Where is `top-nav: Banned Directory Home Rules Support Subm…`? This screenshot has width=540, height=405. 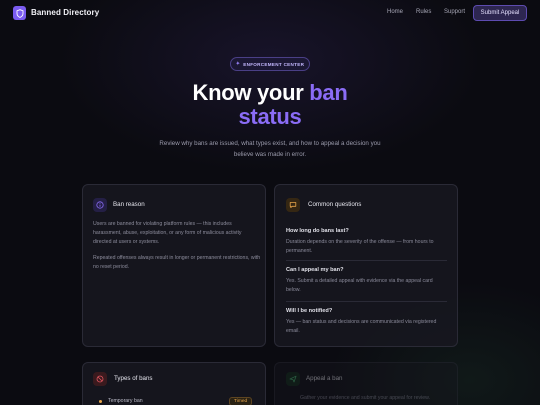
top-nav: Banned Directory Home Rules Support Subm… is located at coordinates (270, 13).